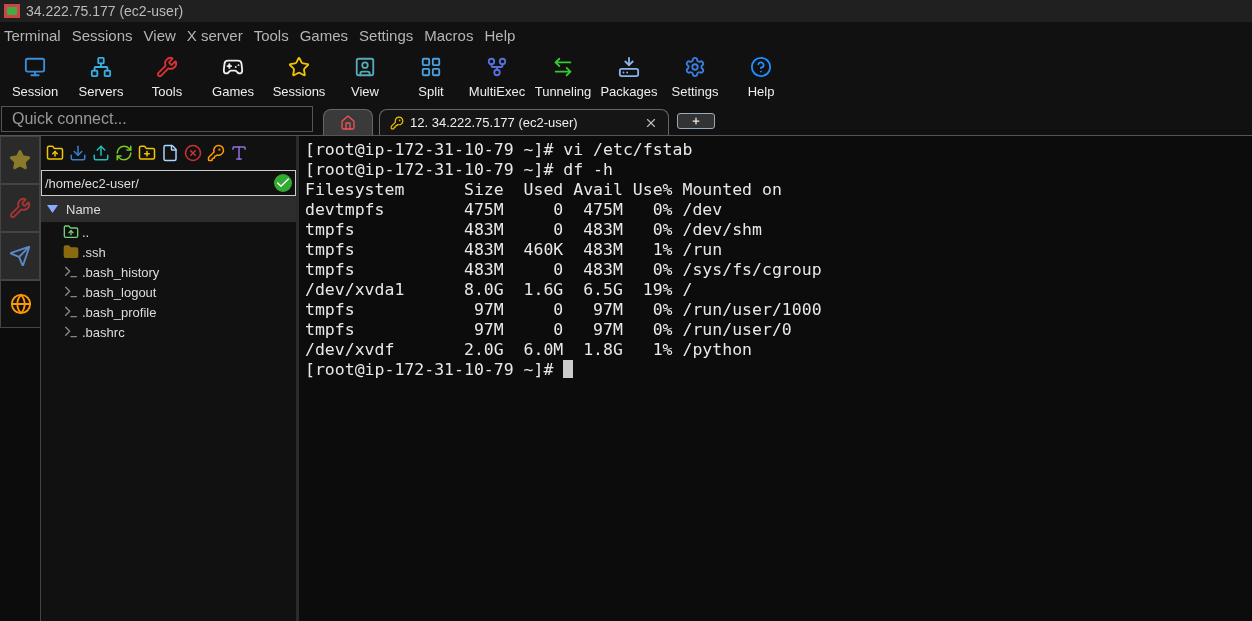  What do you see at coordinates (534, 230) in the screenshot?
I see `terminal-line: tmpfs 483M 0 483M 0% /dev/shm` at bounding box center [534, 230].